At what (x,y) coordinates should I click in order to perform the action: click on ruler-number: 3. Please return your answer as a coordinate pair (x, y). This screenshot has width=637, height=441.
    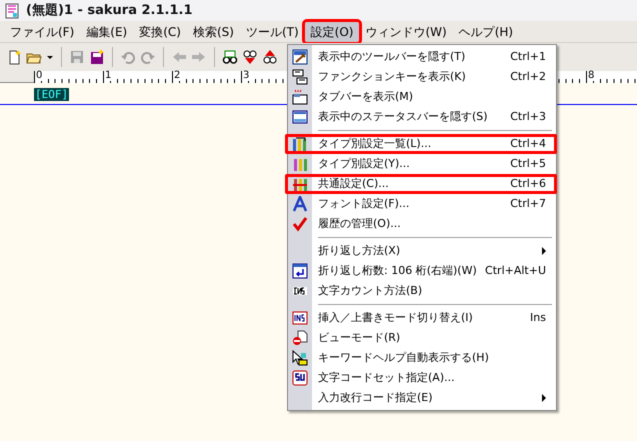
    Looking at the image, I should click on (246, 76).